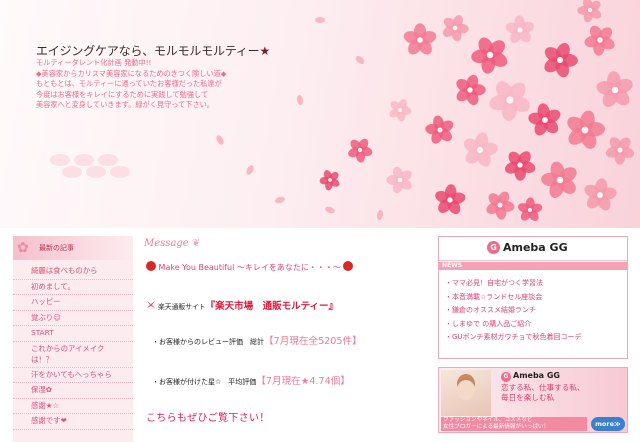  Describe the element at coordinates (73, 406) in the screenshot. I see `post-link: 感謝★☆` at that location.